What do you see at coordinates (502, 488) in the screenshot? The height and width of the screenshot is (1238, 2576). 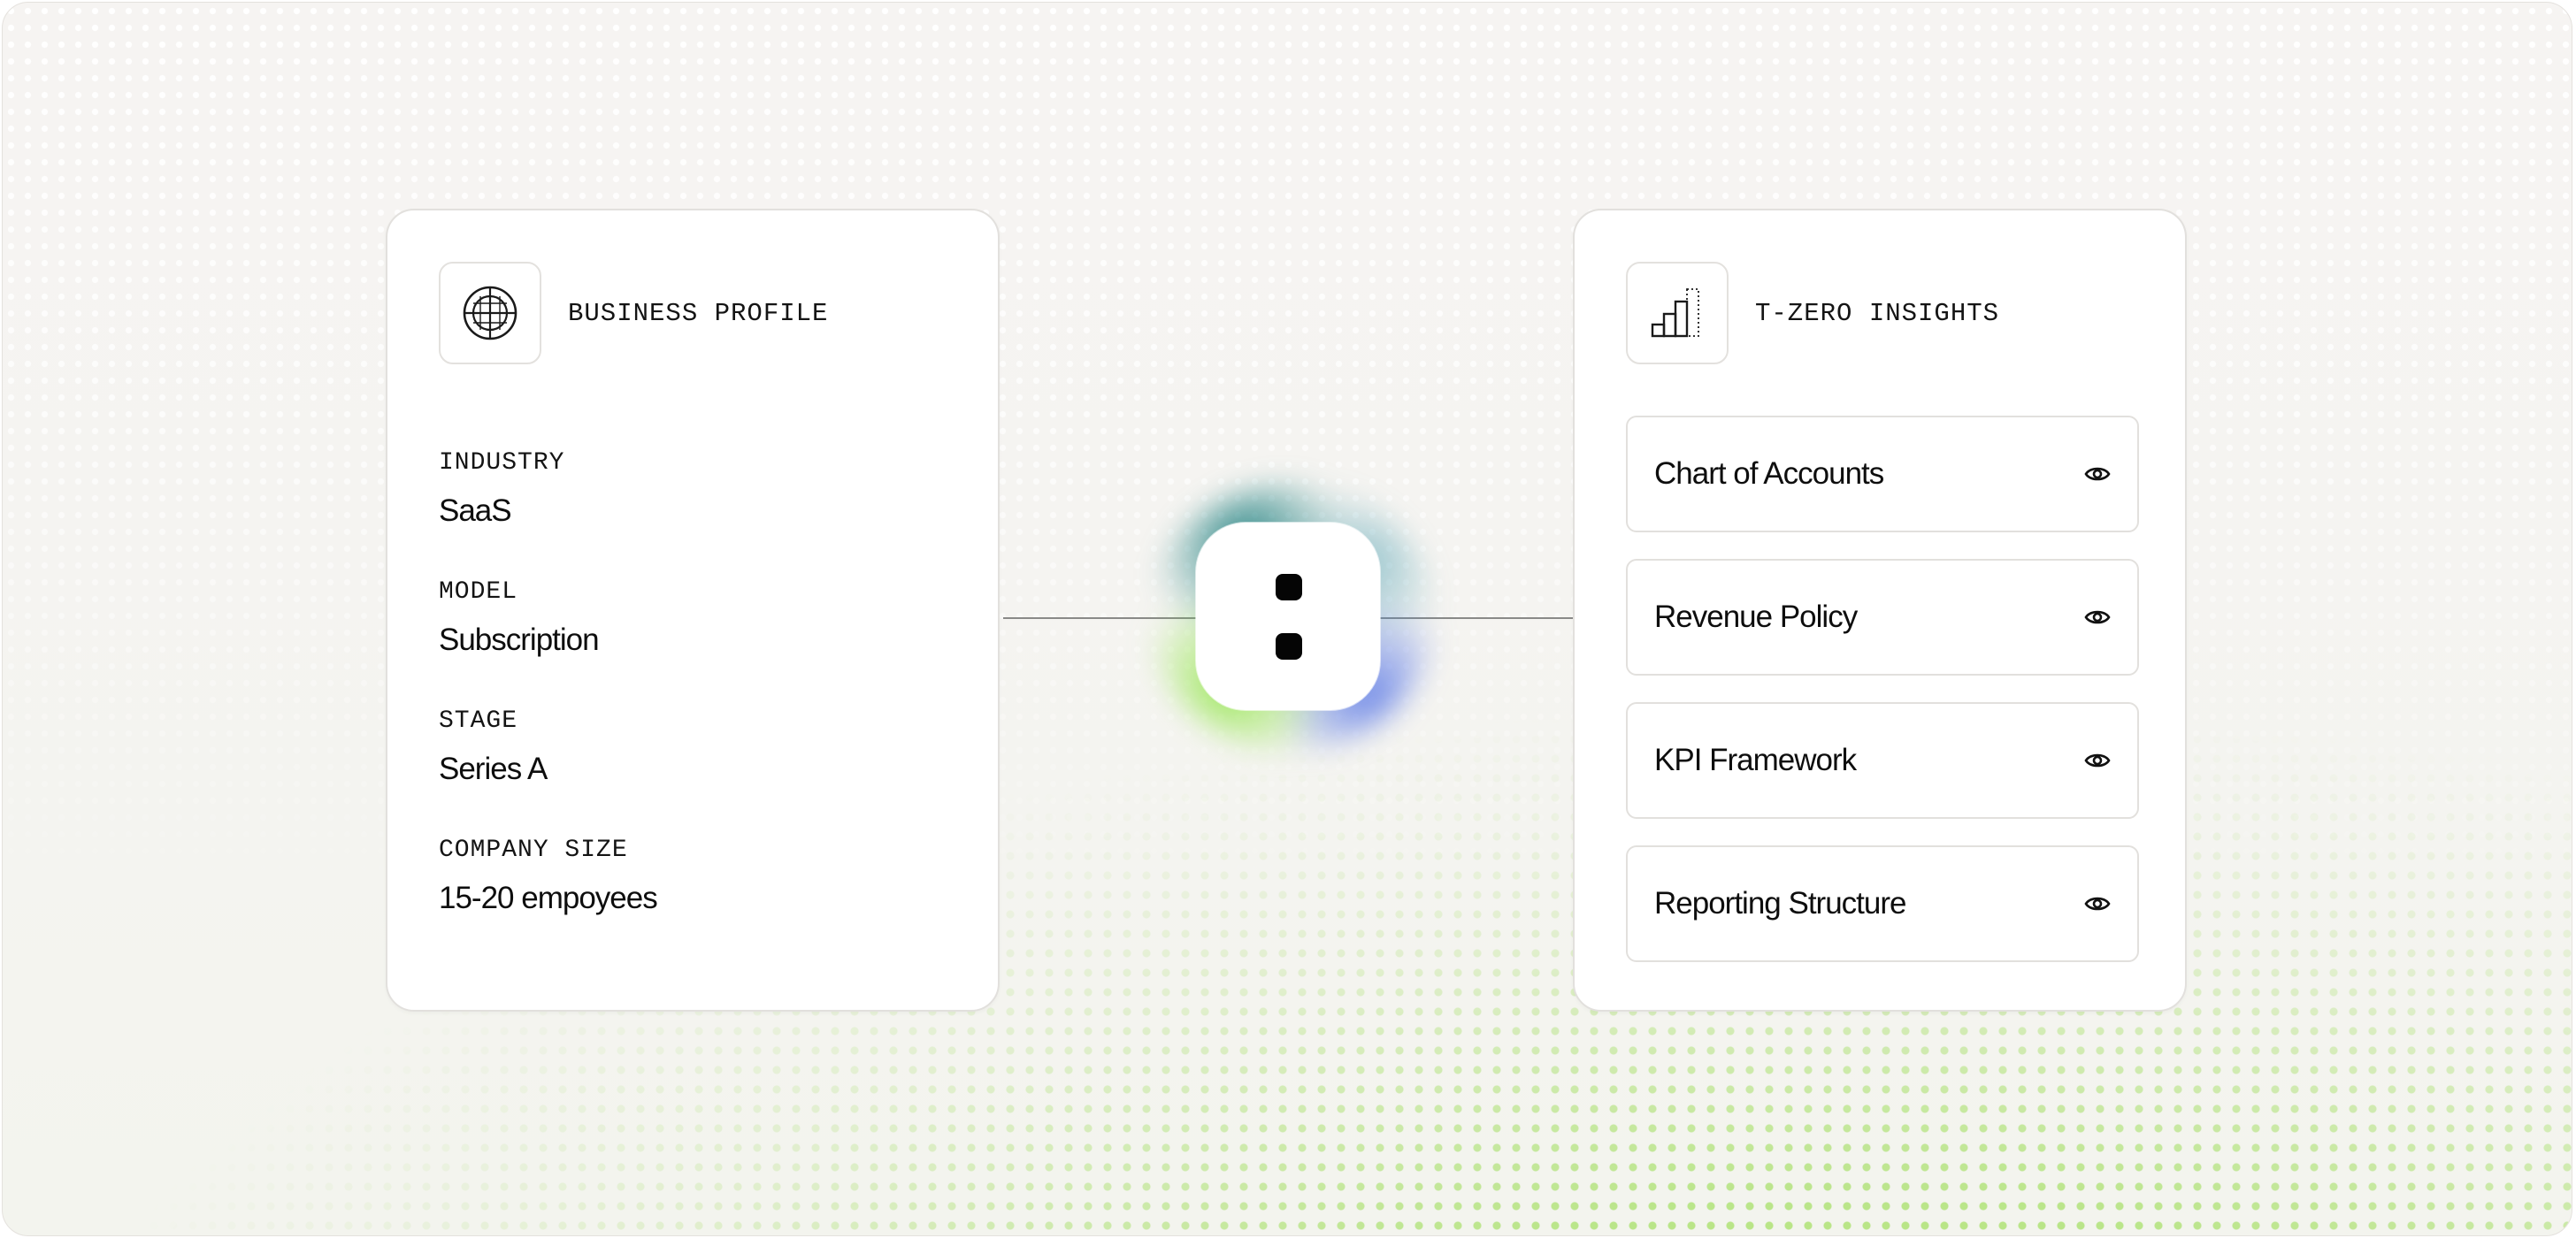 I see `field-industry: INDUSTRY SaaS` at bounding box center [502, 488].